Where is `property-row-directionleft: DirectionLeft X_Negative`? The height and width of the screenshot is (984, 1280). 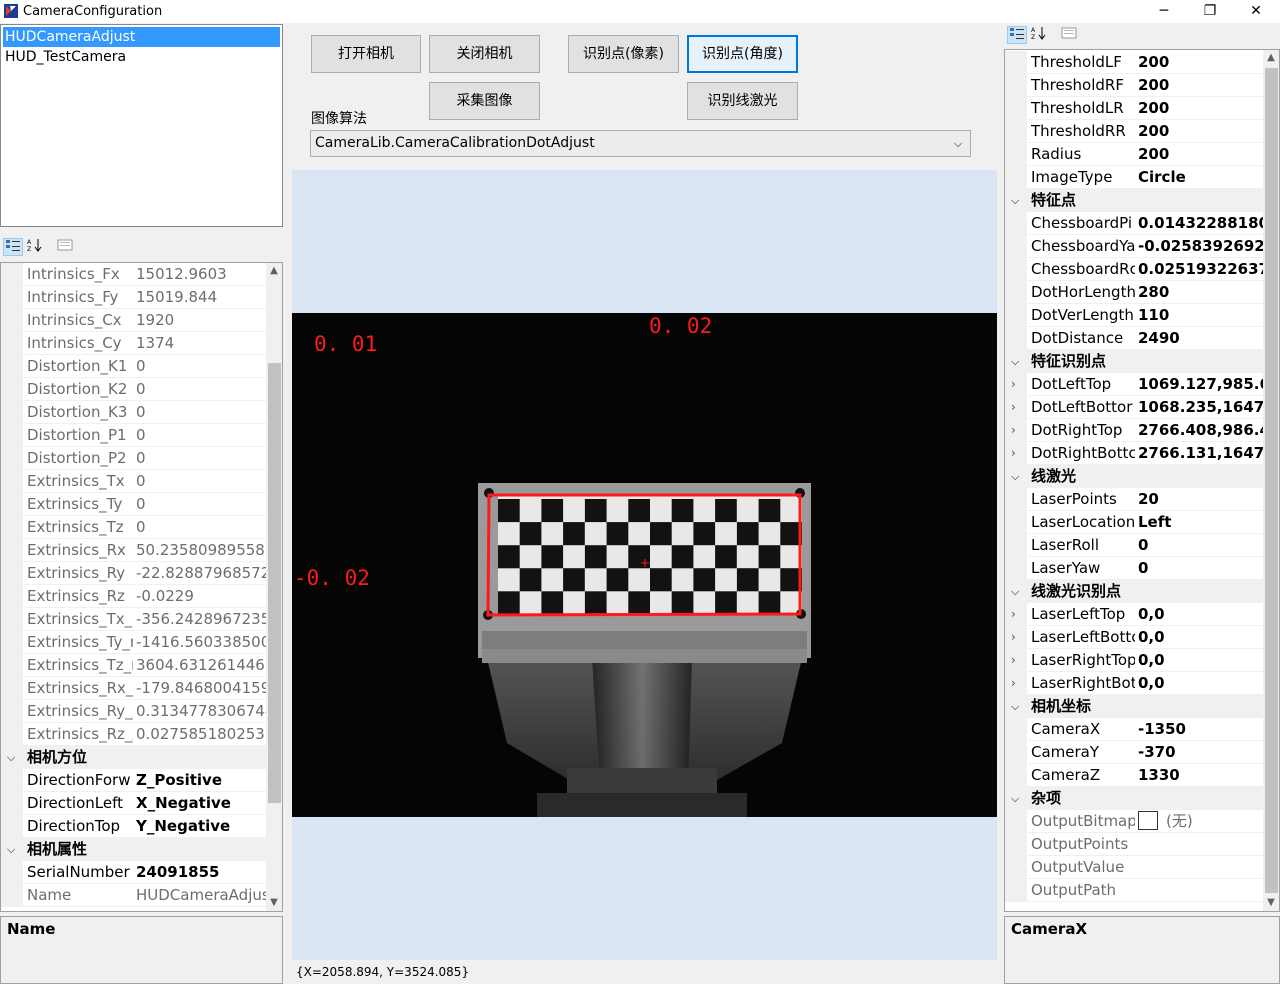 property-row-directionleft: DirectionLeft X_Negative is located at coordinates (135, 803).